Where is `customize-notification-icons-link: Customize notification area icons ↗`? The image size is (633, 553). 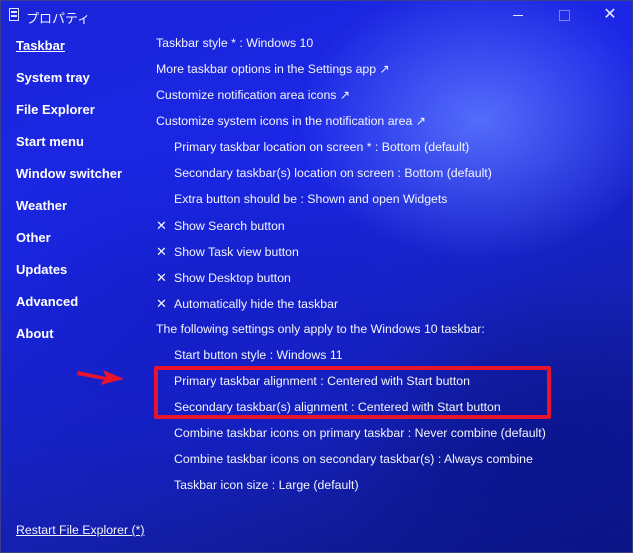 customize-notification-icons-link: Customize notification area icons ↗ is located at coordinates (253, 97).